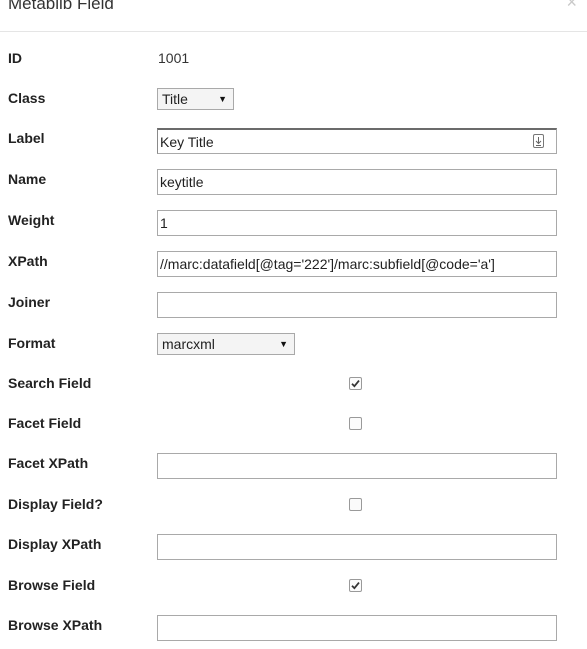 This screenshot has height=649, width=587. Describe the element at coordinates (357, 466) in the screenshot. I see `facet-xpath-input` at that location.